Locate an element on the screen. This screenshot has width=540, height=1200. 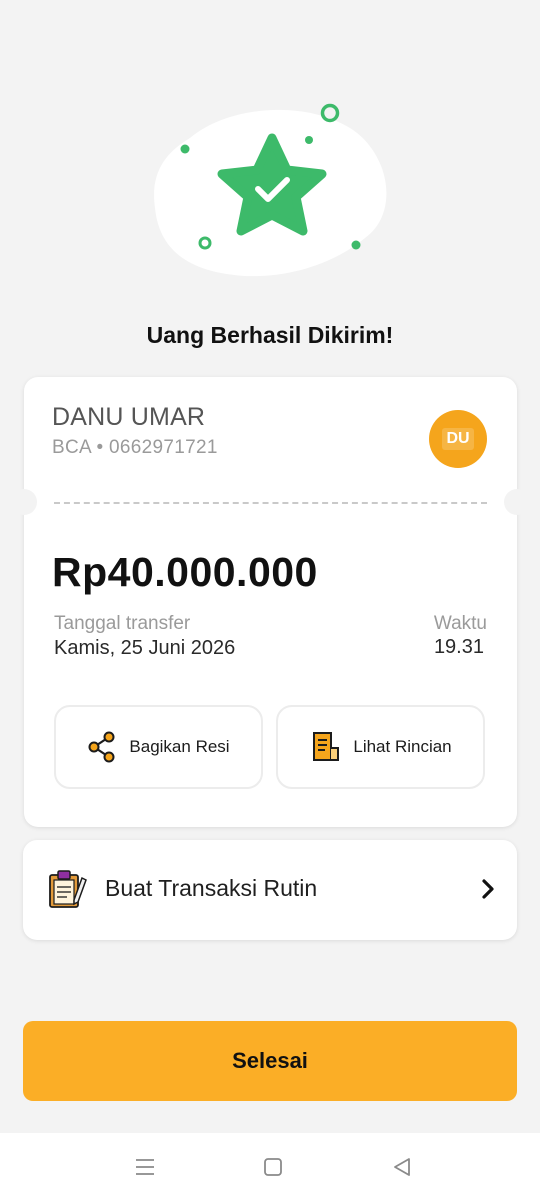
receipt-icon is located at coordinates (326, 746).